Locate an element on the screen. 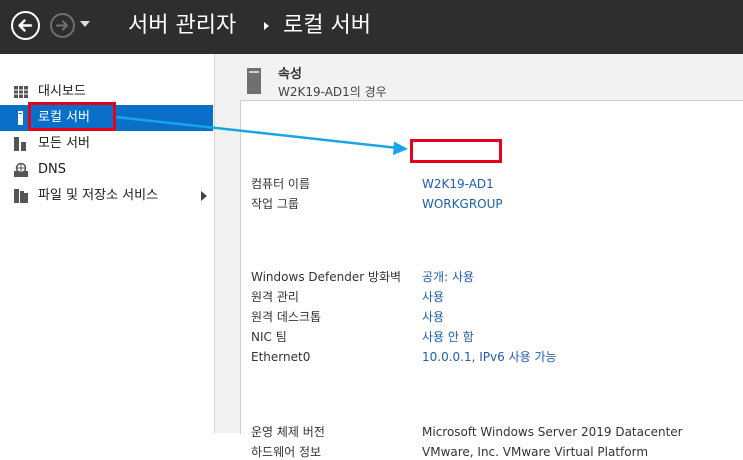  title-bar: 서버 관리자 로컬 서버 is located at coordinates (371, 27).